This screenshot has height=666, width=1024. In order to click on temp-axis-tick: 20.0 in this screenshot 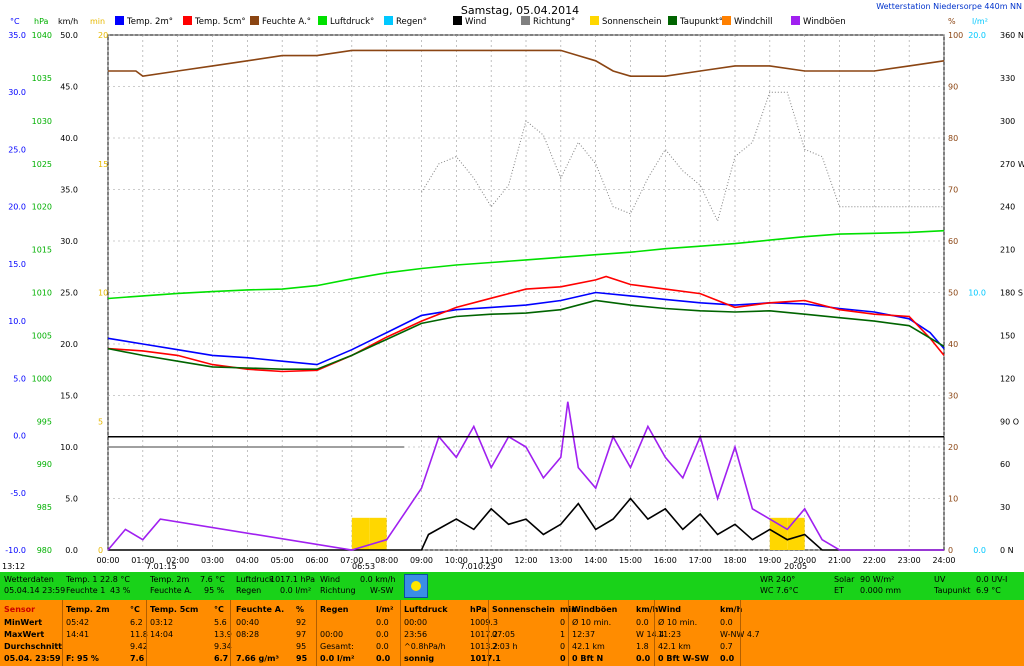, I will do `click(17, 207)`.